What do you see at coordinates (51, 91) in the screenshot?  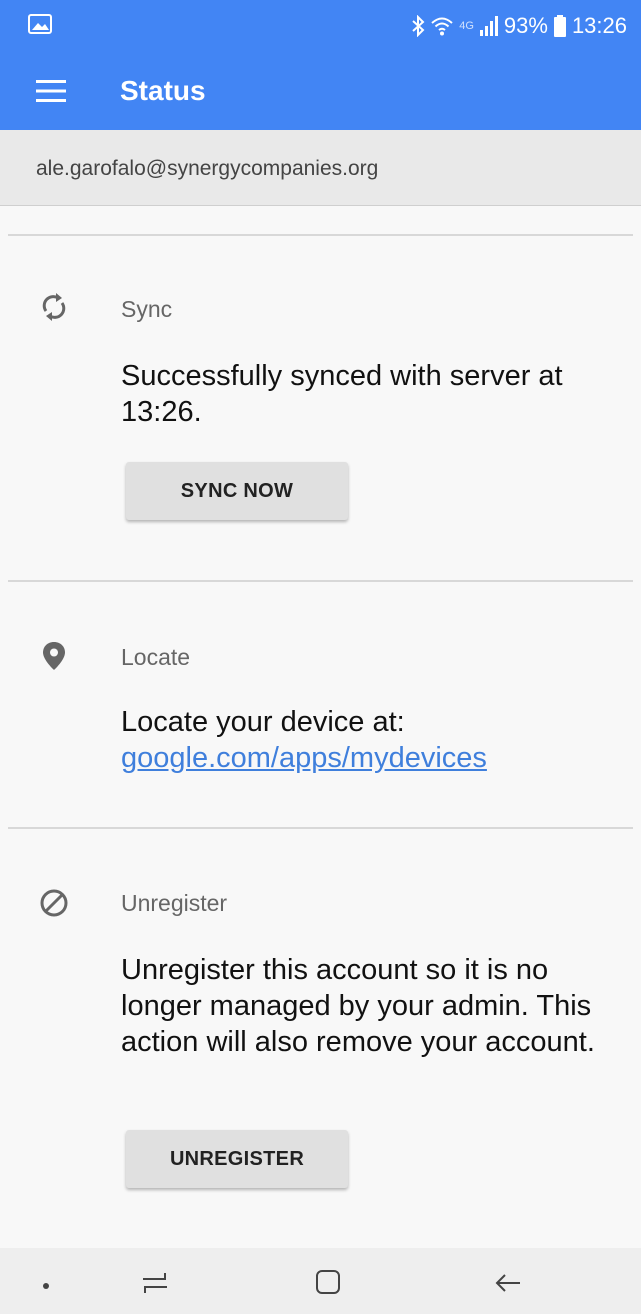 I see `hamburger-menu-icon` at bounding box center [51, 91].